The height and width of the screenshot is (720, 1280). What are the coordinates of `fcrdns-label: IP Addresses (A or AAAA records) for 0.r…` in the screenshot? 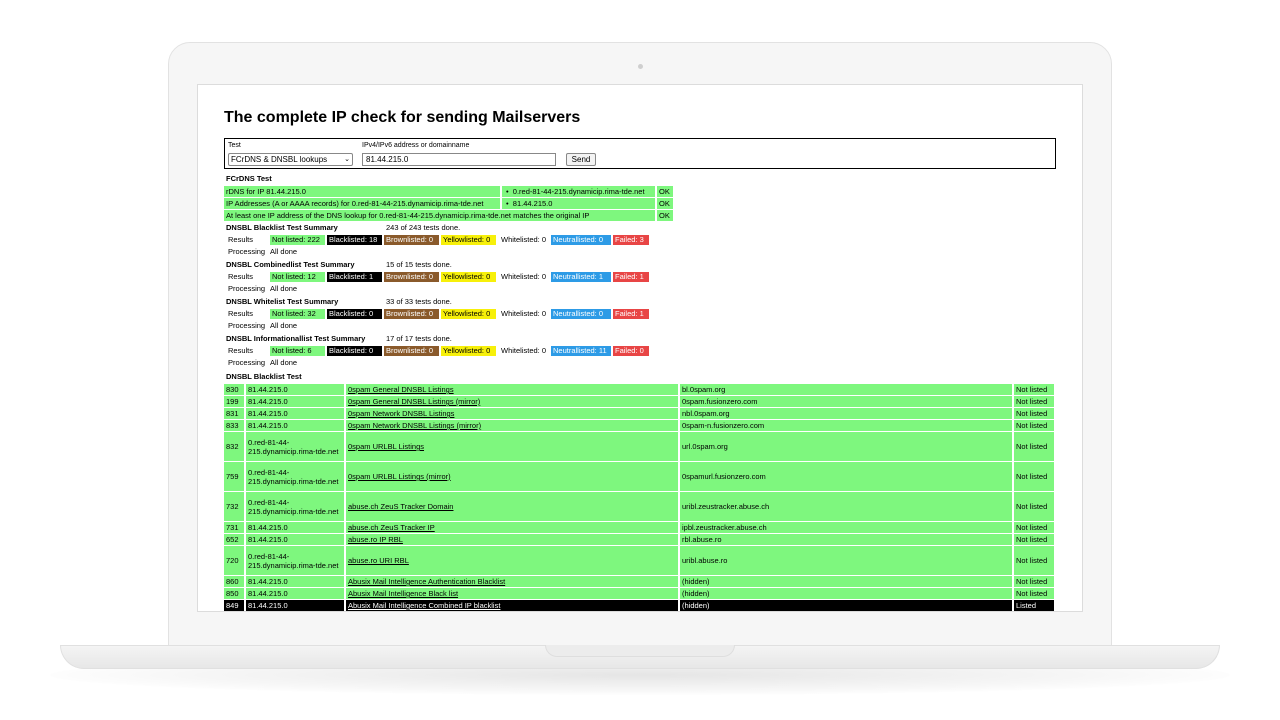 It's located at (362, 203).